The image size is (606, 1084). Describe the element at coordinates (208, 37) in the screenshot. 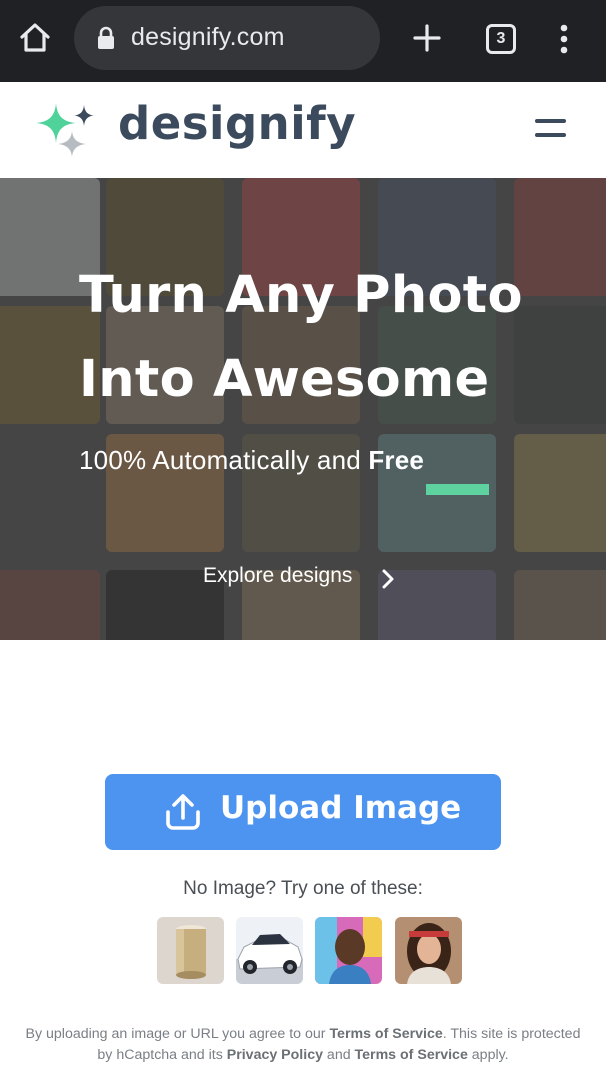

I see `address-bar-url: designify.com` at that location.